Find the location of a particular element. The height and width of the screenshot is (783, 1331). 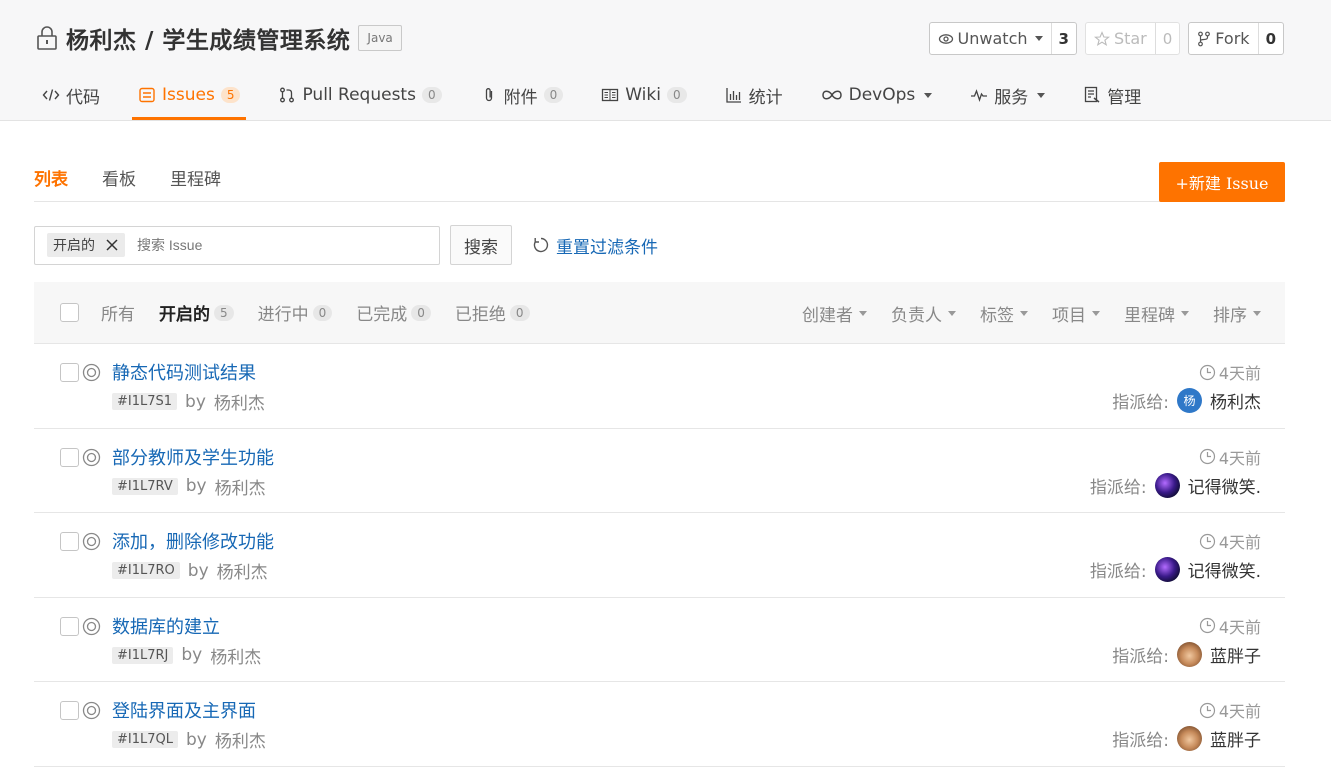

issue-id: #I1L7S1 is located at coordinates (145, 401).